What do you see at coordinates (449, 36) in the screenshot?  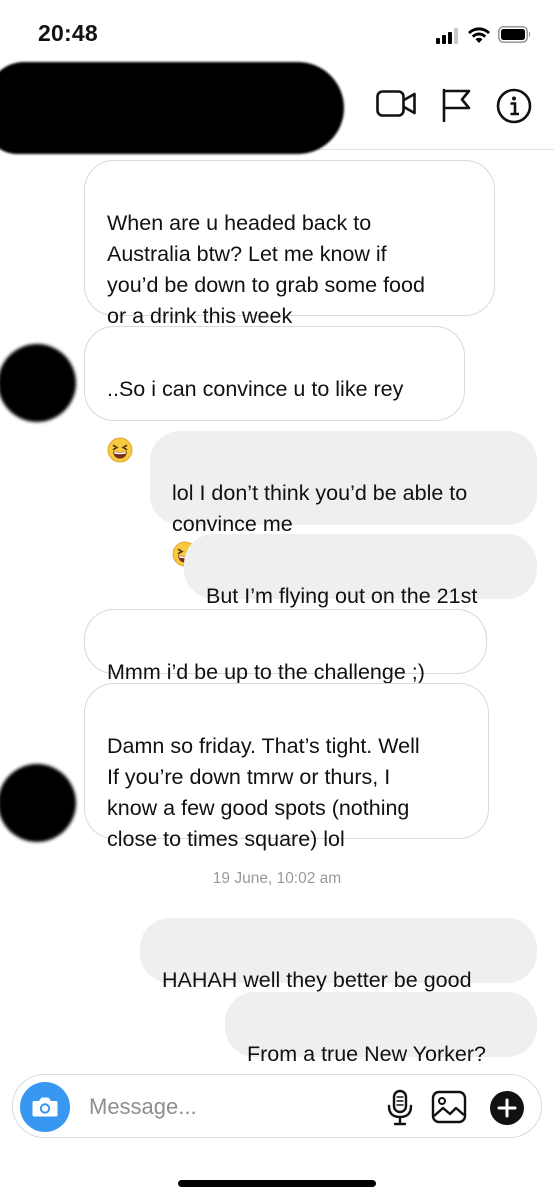 I see `cellular-signal-icon` at bounding box center [449, 36].